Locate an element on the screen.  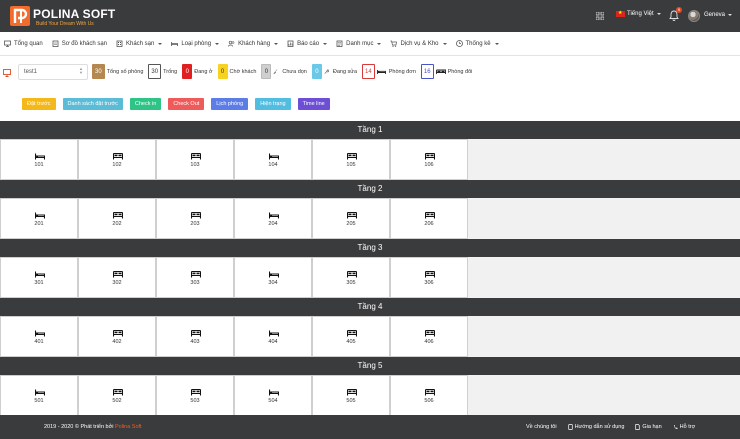
check-out-button: Check Out is located at coordinates (186, 104).